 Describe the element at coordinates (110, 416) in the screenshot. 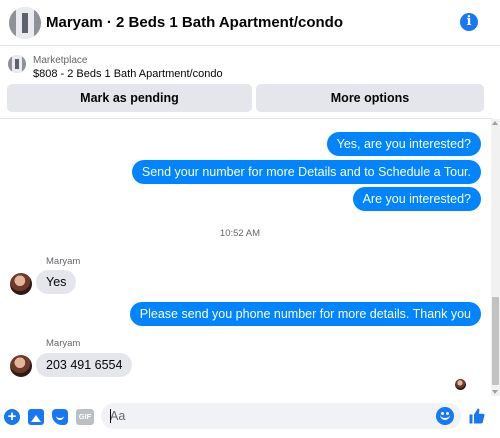

I see `text-caret` at that location.